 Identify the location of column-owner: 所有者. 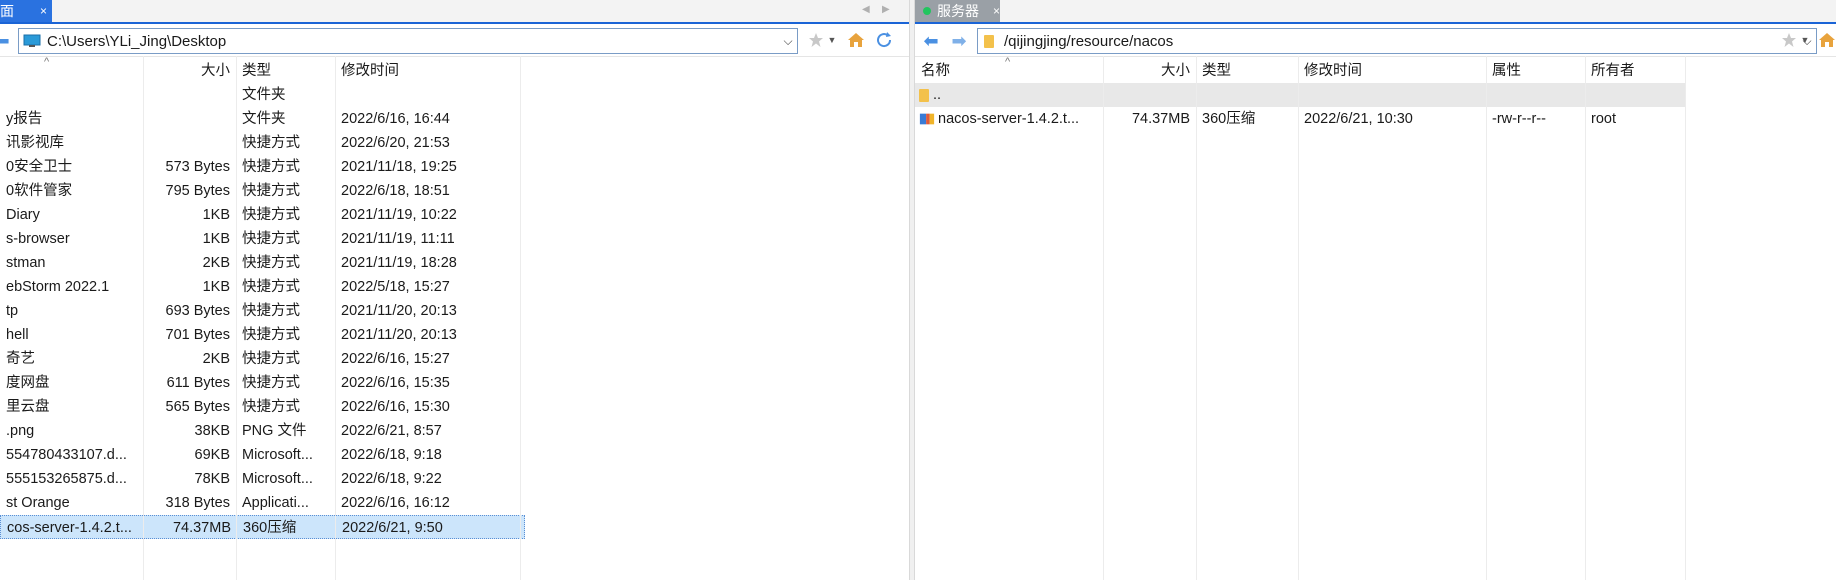
(1635, 71).